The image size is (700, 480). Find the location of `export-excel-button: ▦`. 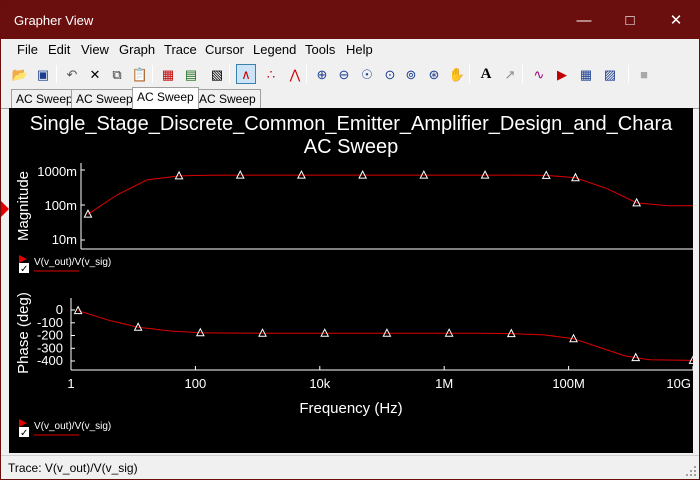

export-excel-button: ▦ is located at coordinates (586, 74).